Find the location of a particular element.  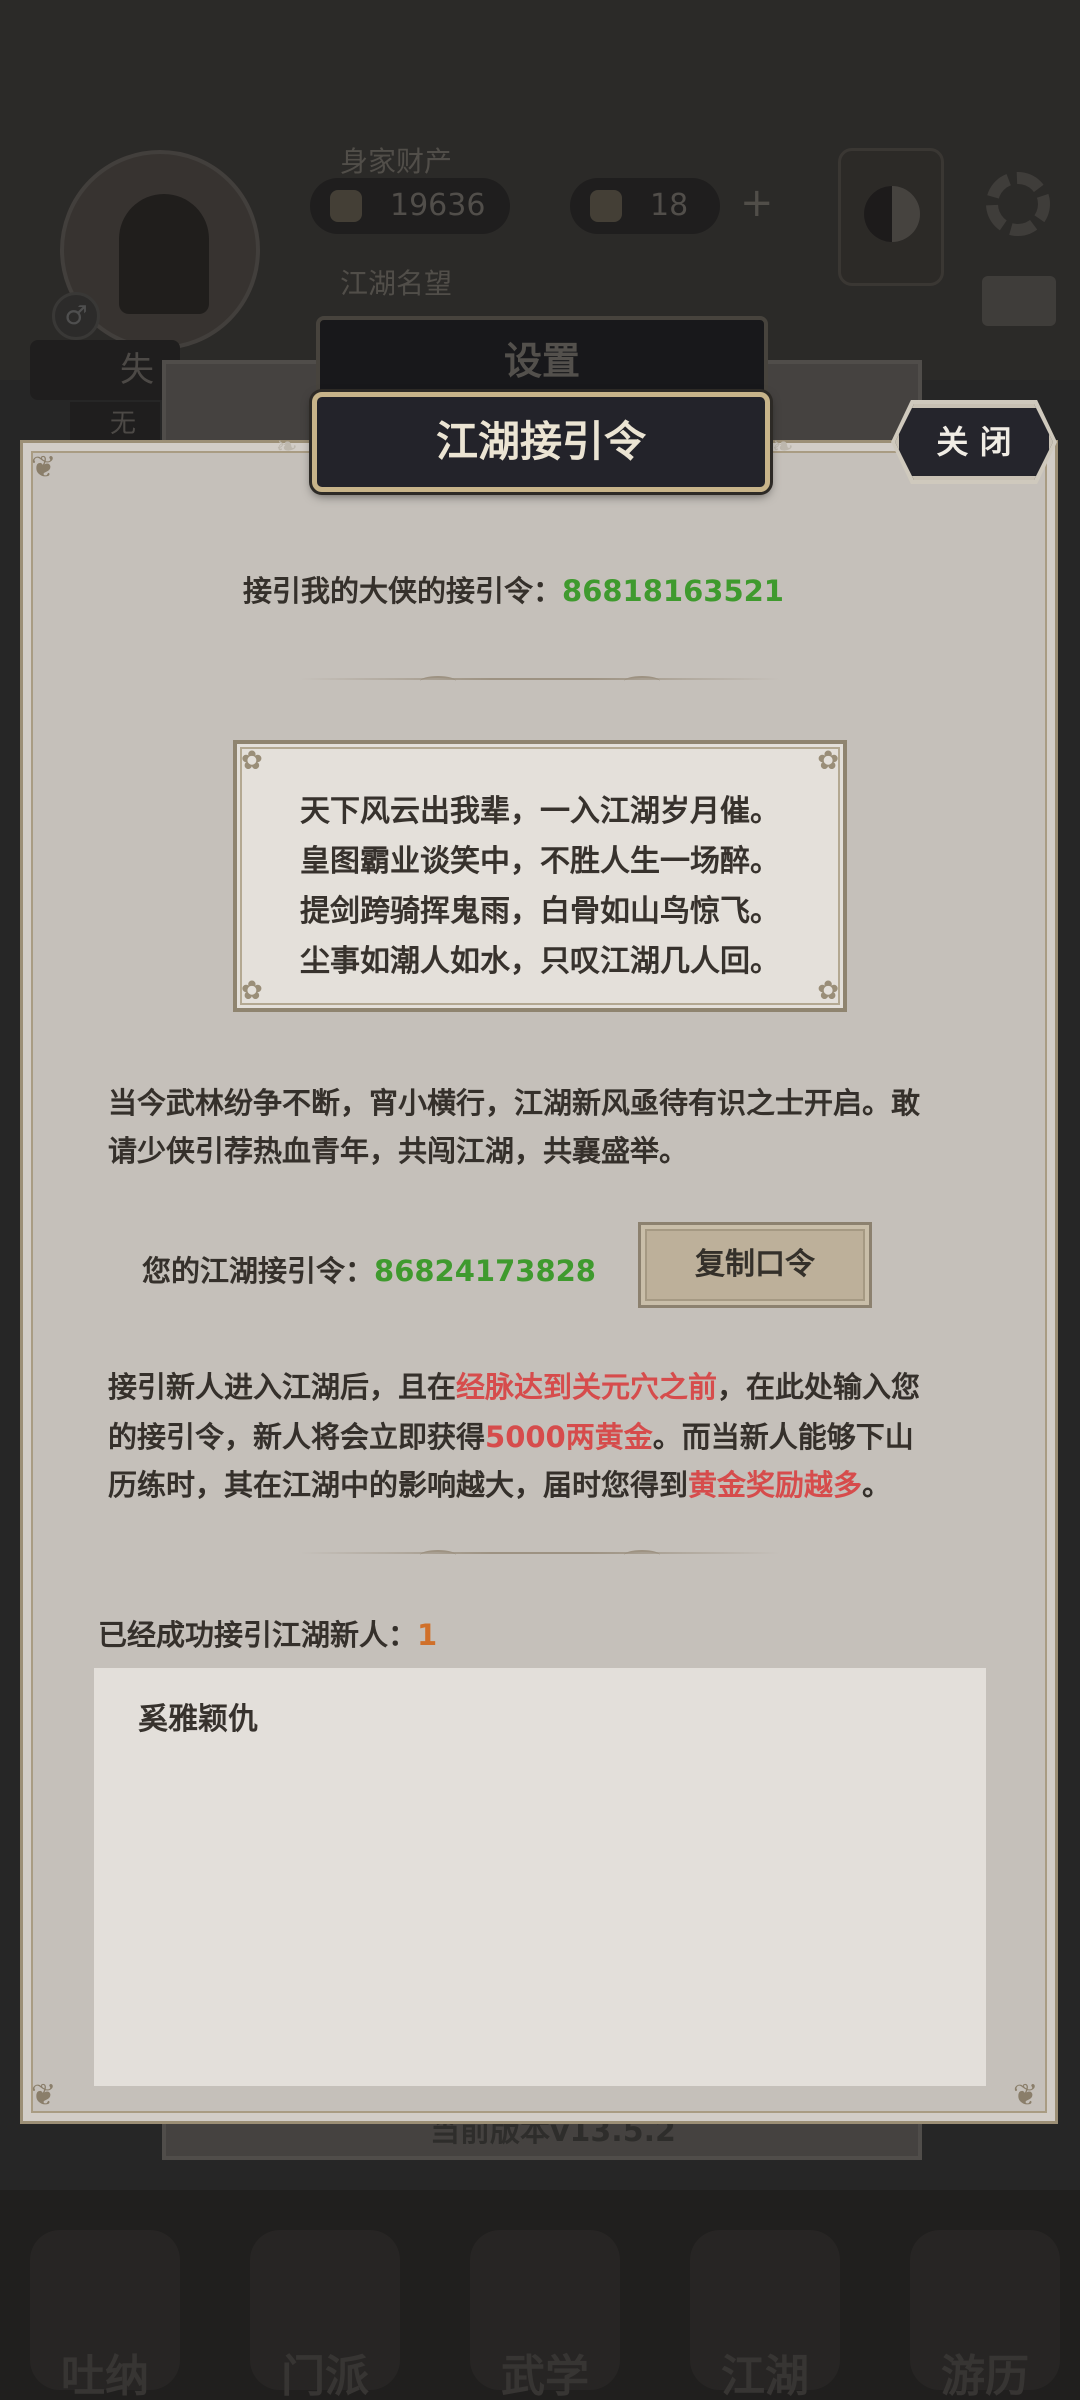

poem-line: 提剑跨骑挥鬼雨，白骨如山鸟惊飞。 is located at coordinates (540, 911).